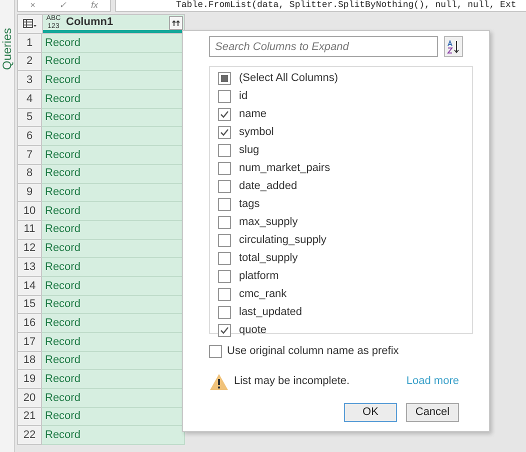 The image size is (526, 452). What do you see at coordinates (29, 155) in the screenshot?
I see `row-number: 7` at bounding box center [29, 155].